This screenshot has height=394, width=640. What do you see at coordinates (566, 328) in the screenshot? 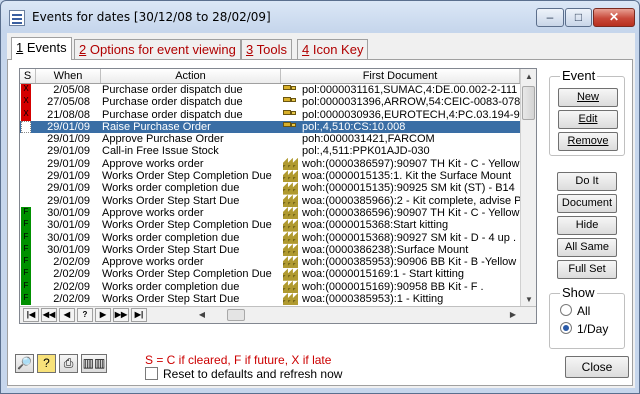
I see `radio-1day-dot` at bounding box center [566, 328].